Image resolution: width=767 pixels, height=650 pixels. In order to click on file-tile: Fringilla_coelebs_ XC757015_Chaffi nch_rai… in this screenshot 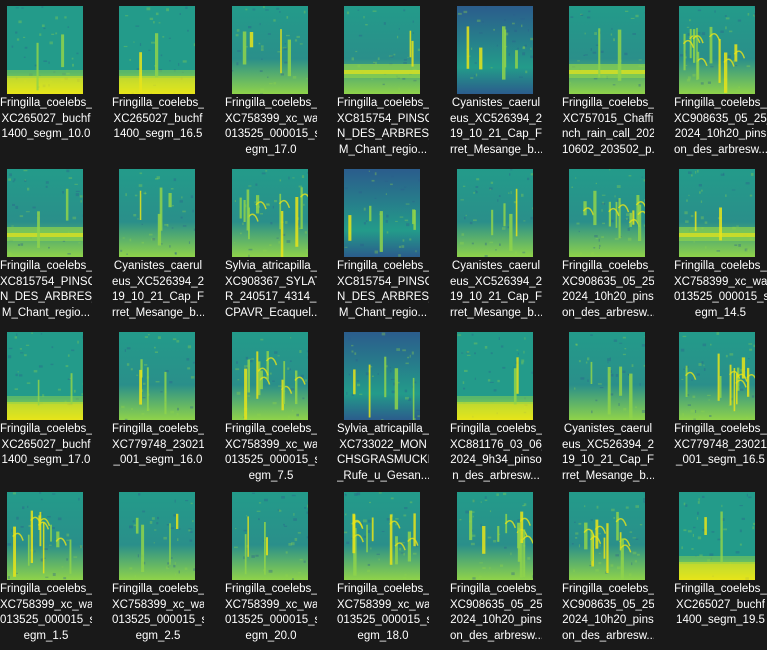, I will do `click(617, 80)`.